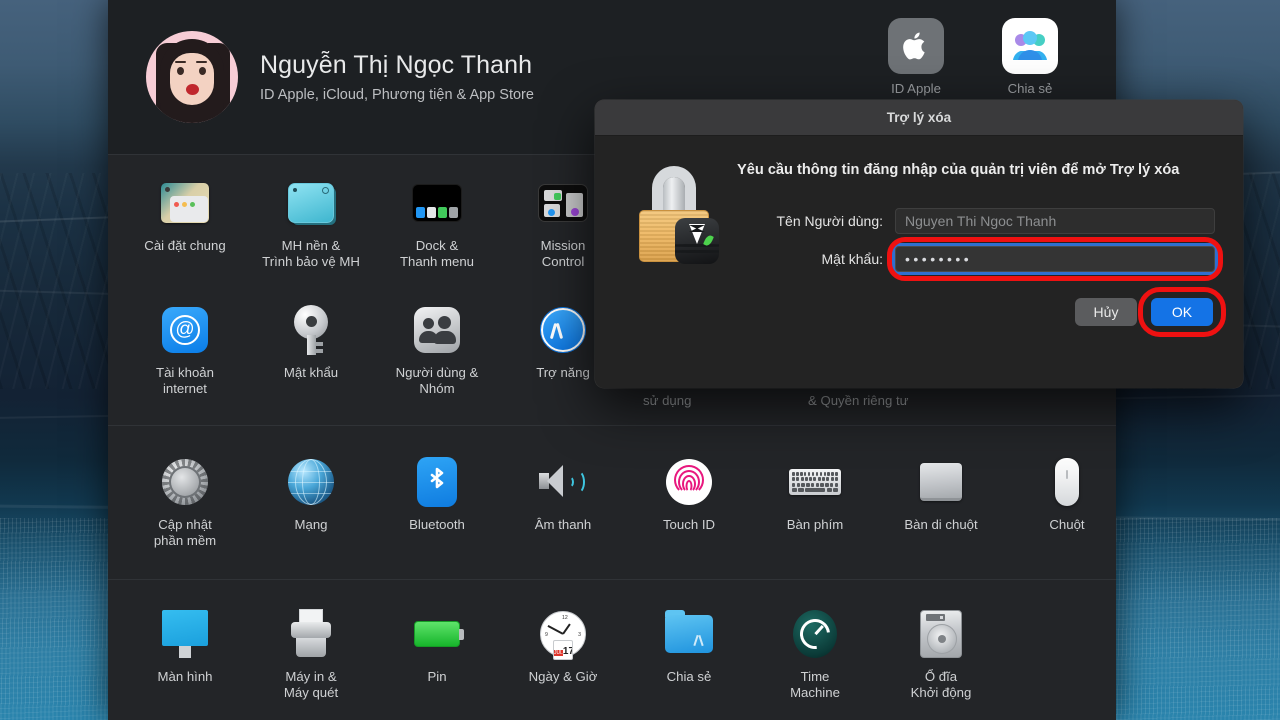  What do you see at coordinates (439, 634) in the screenshot?
I see `battery-icon` at bounding box center [439, 634].